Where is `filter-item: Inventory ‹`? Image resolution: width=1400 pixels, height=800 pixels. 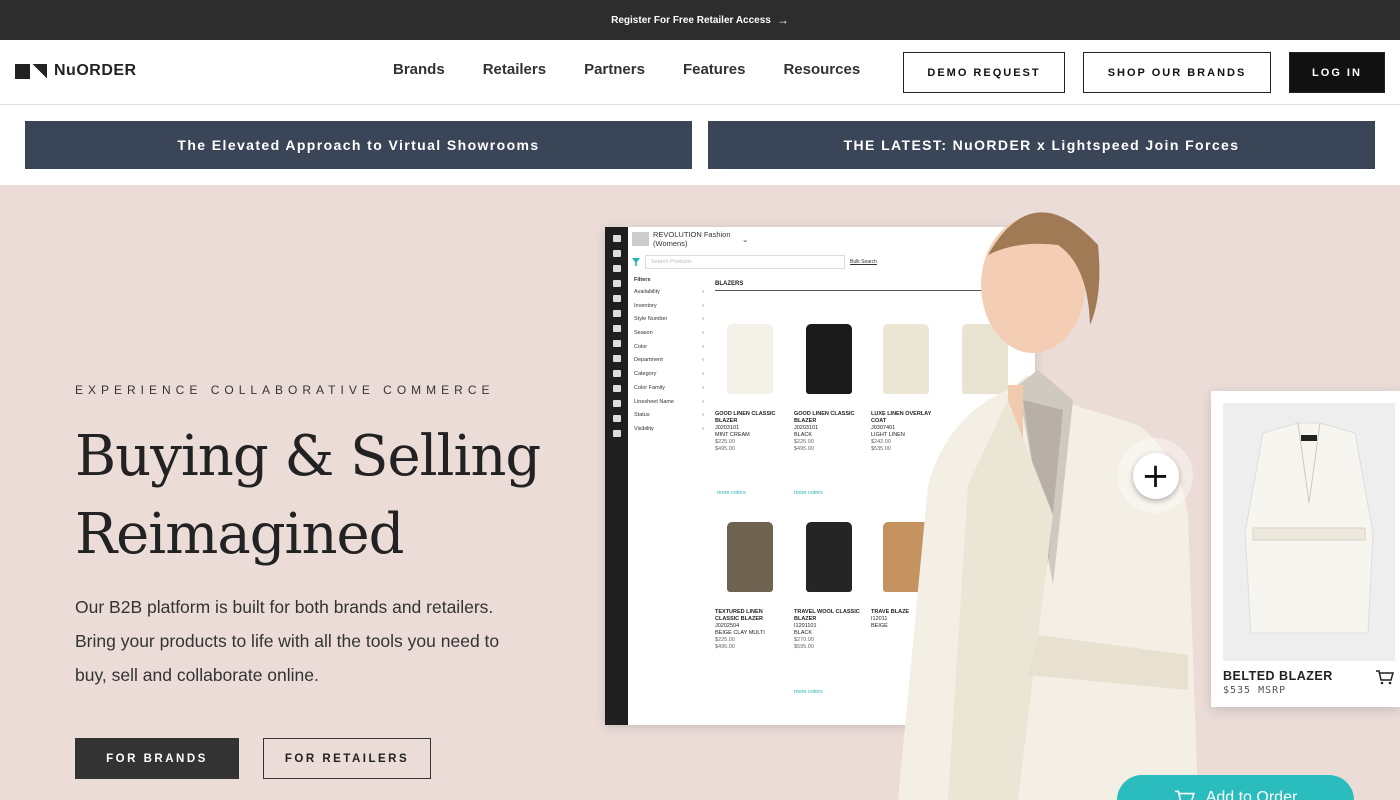 filter-item: Inventory ‹ is located at coordinates (669, 305).